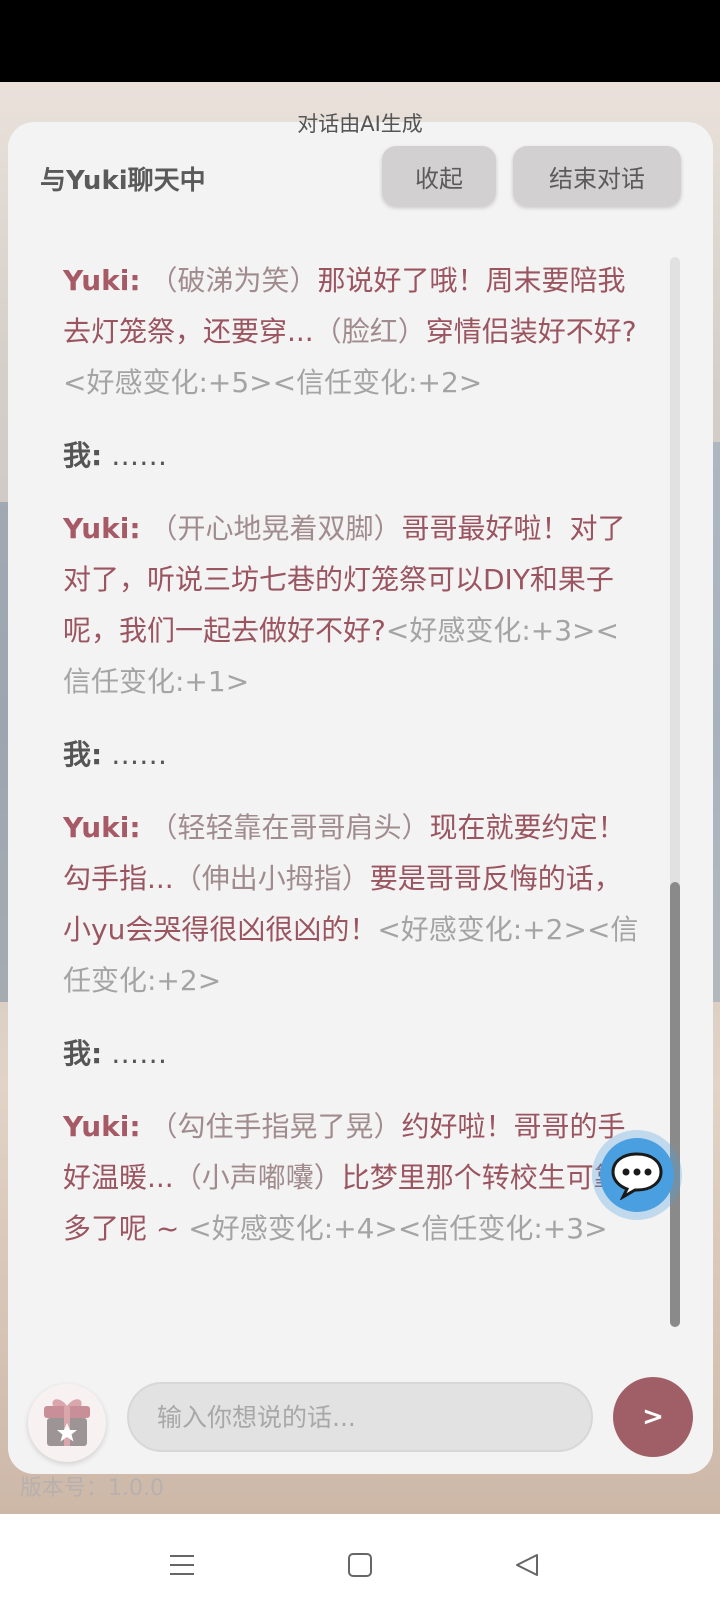 The width and height of the screenshot is (720, 1604). Describe the element at coordinates (360, 124) in the screenshot. I see `ai-generated-note: 对话由AI生成` at that location.